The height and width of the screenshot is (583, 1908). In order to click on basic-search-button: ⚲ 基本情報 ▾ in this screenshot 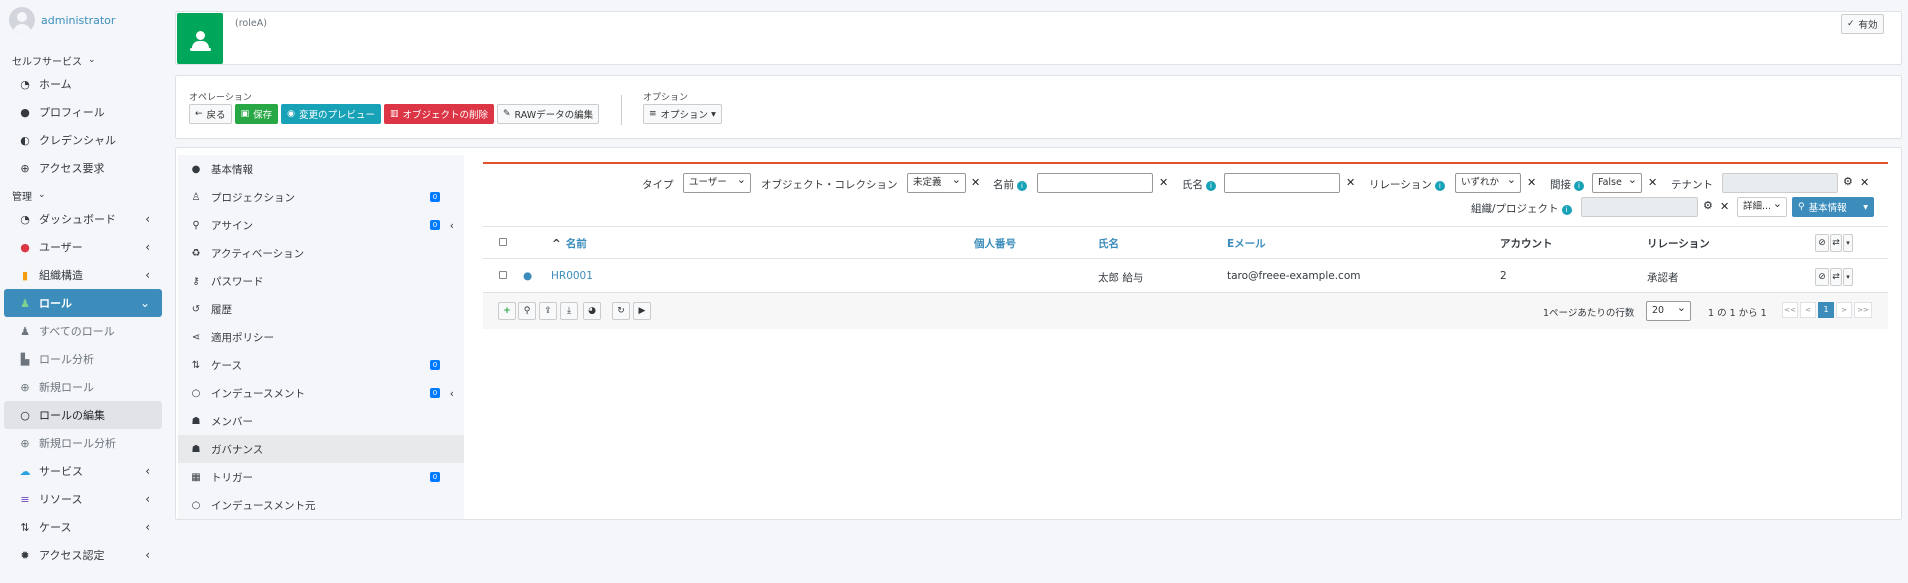, I will do `click(1833, 207)`.